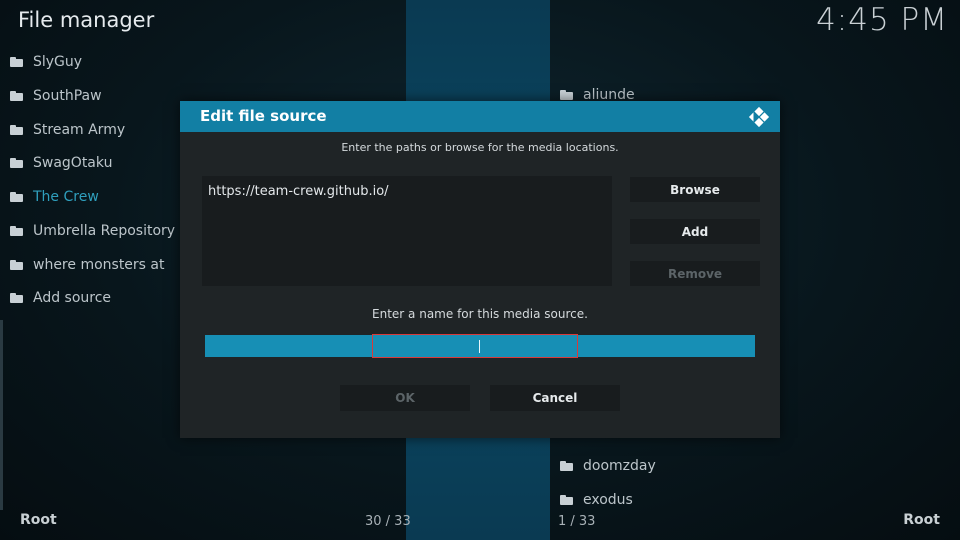 The image size is (960, 540). Describe the element at coordinates (882, 20) in the screenshot. I see `clock: 4:45 PM` at that location.